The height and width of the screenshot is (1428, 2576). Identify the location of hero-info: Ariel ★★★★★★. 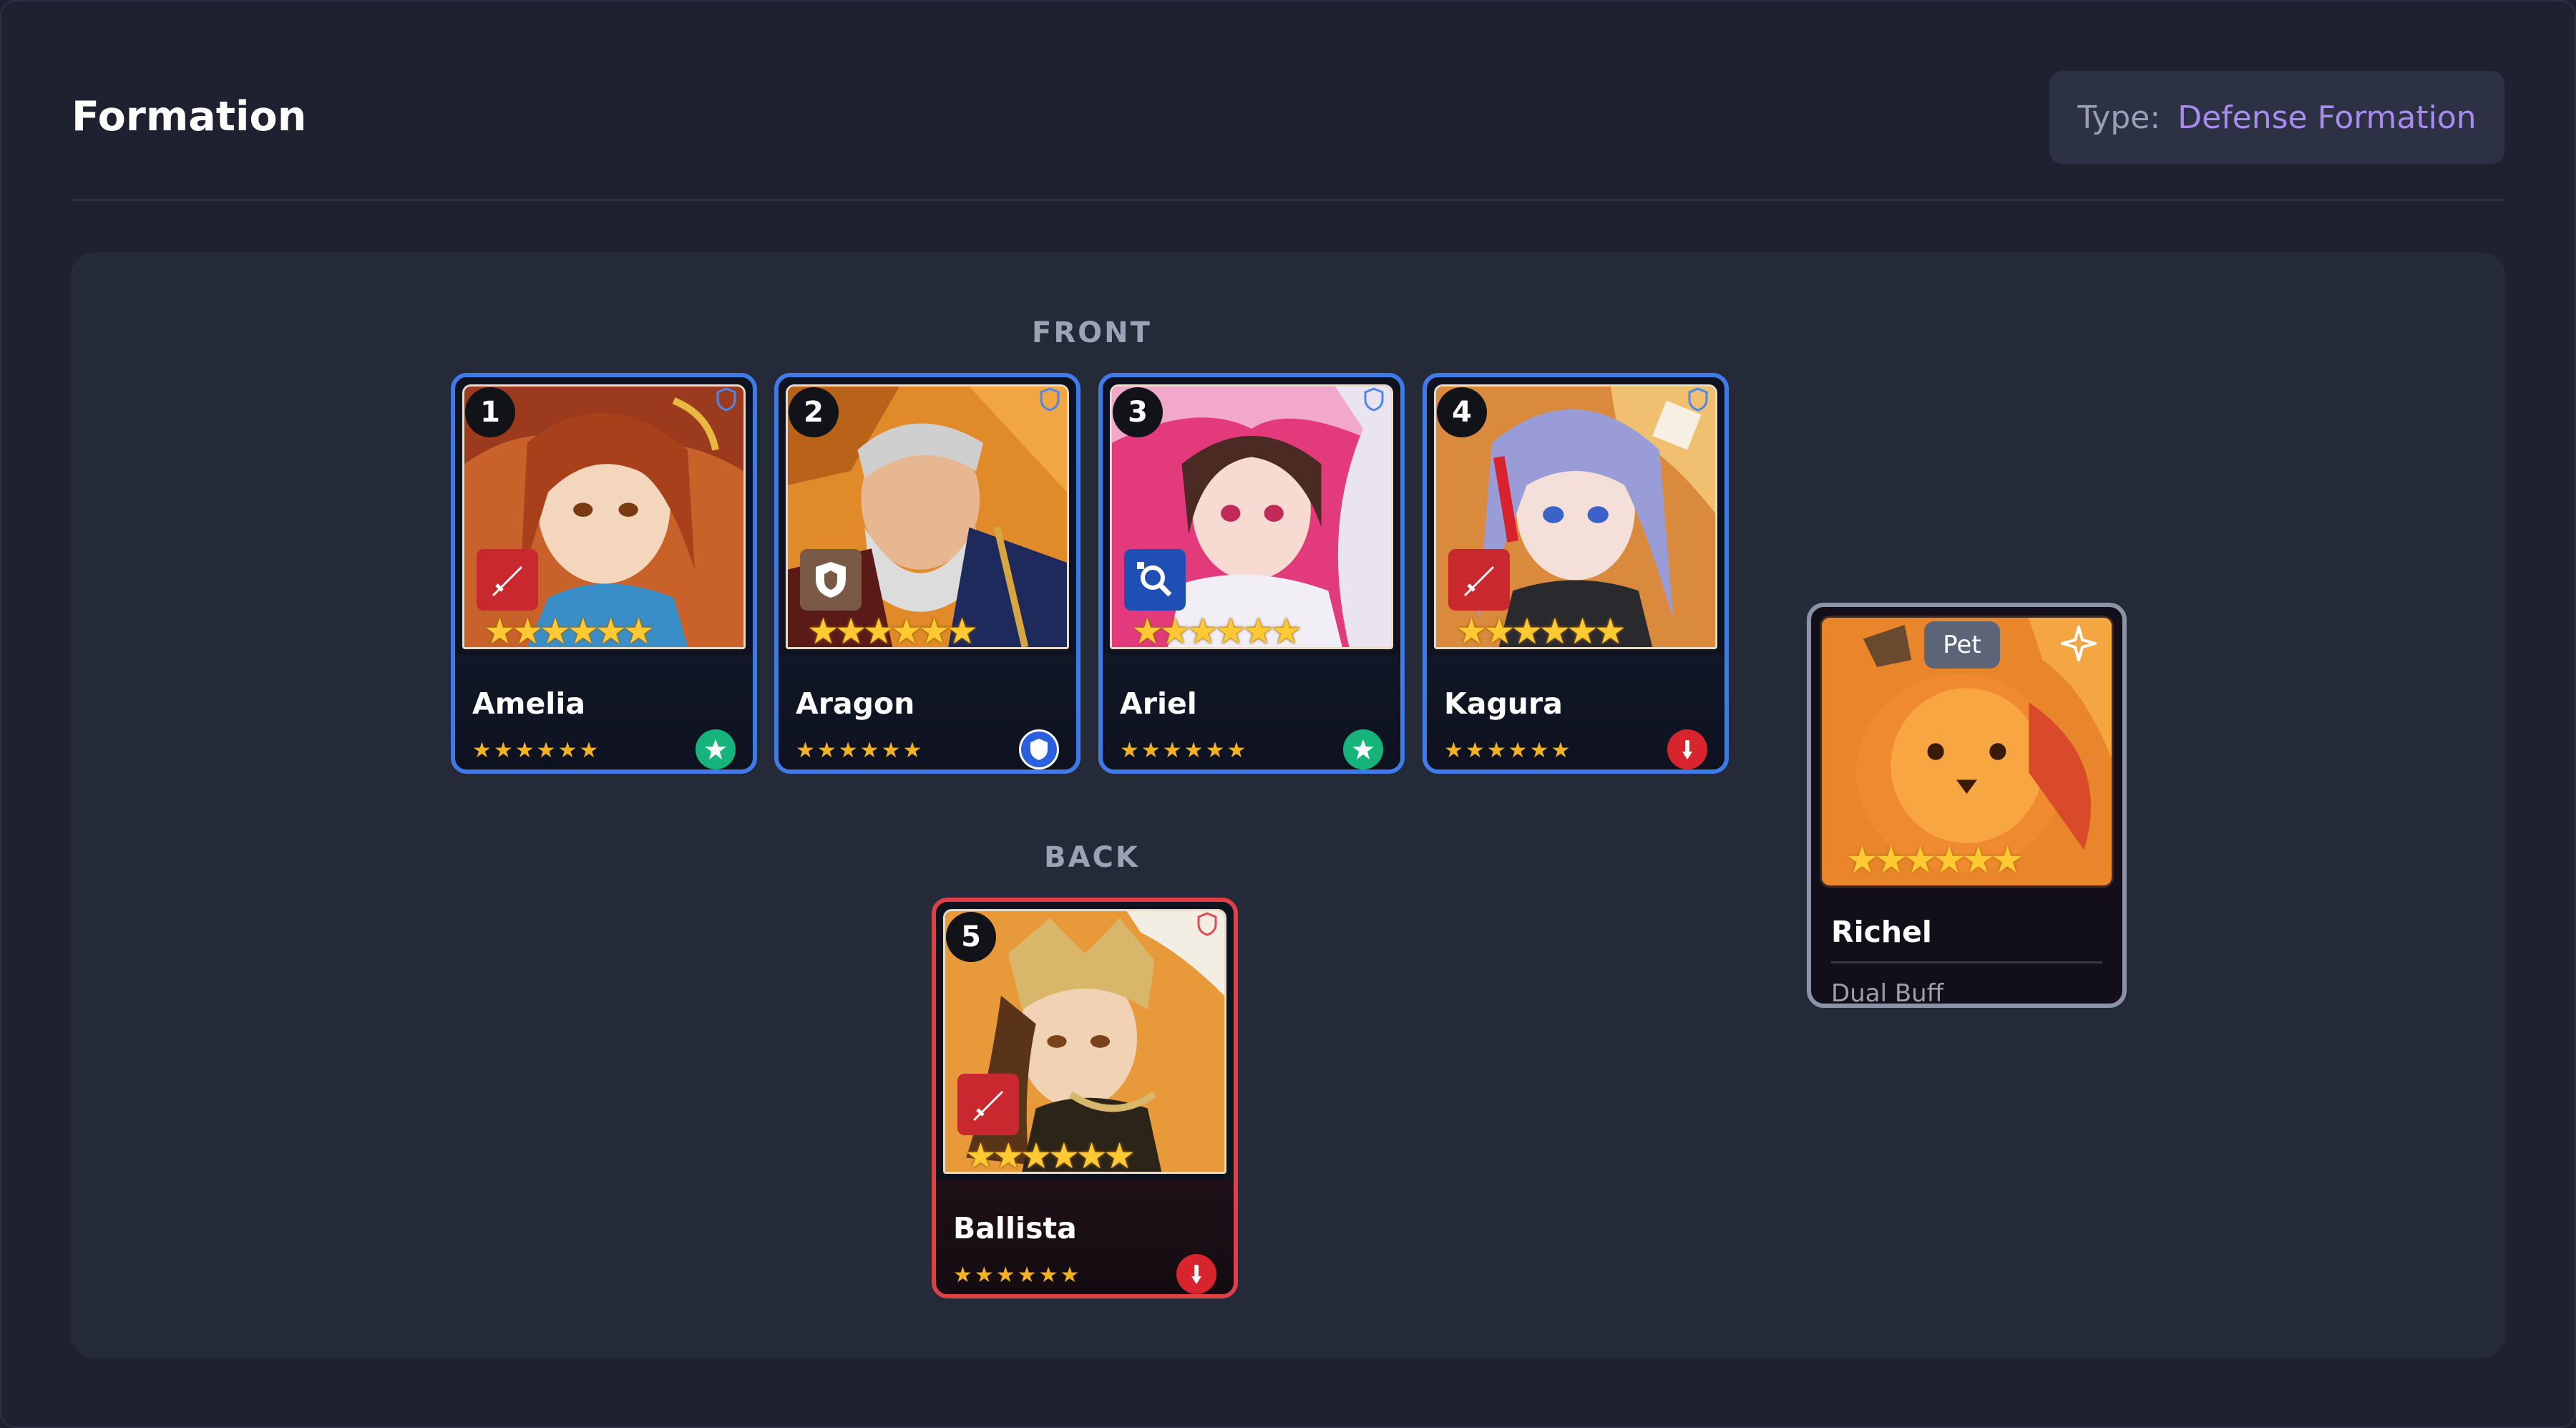
(1251, 712).